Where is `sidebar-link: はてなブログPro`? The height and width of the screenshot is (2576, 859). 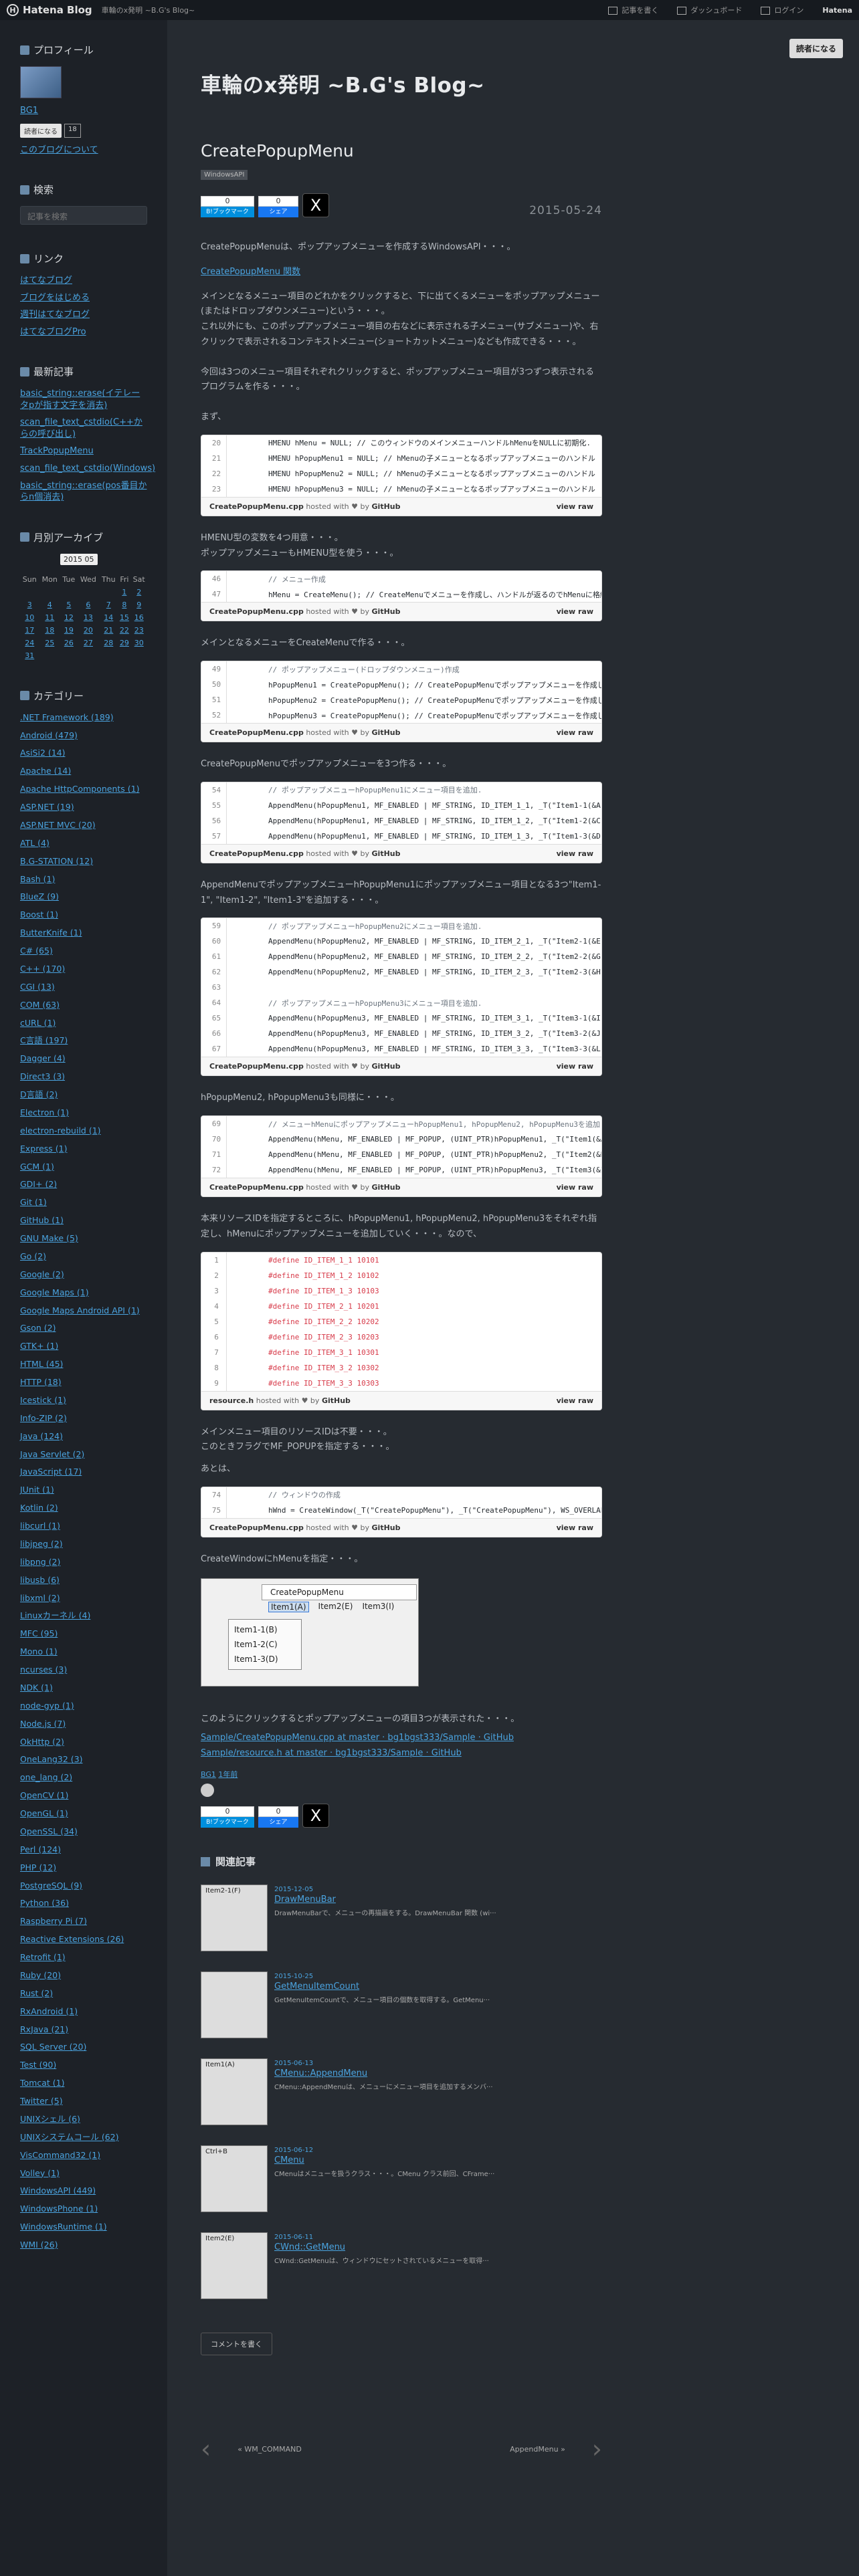
sidebar-link: はてなブログPro is located at coordinates (84, 332).